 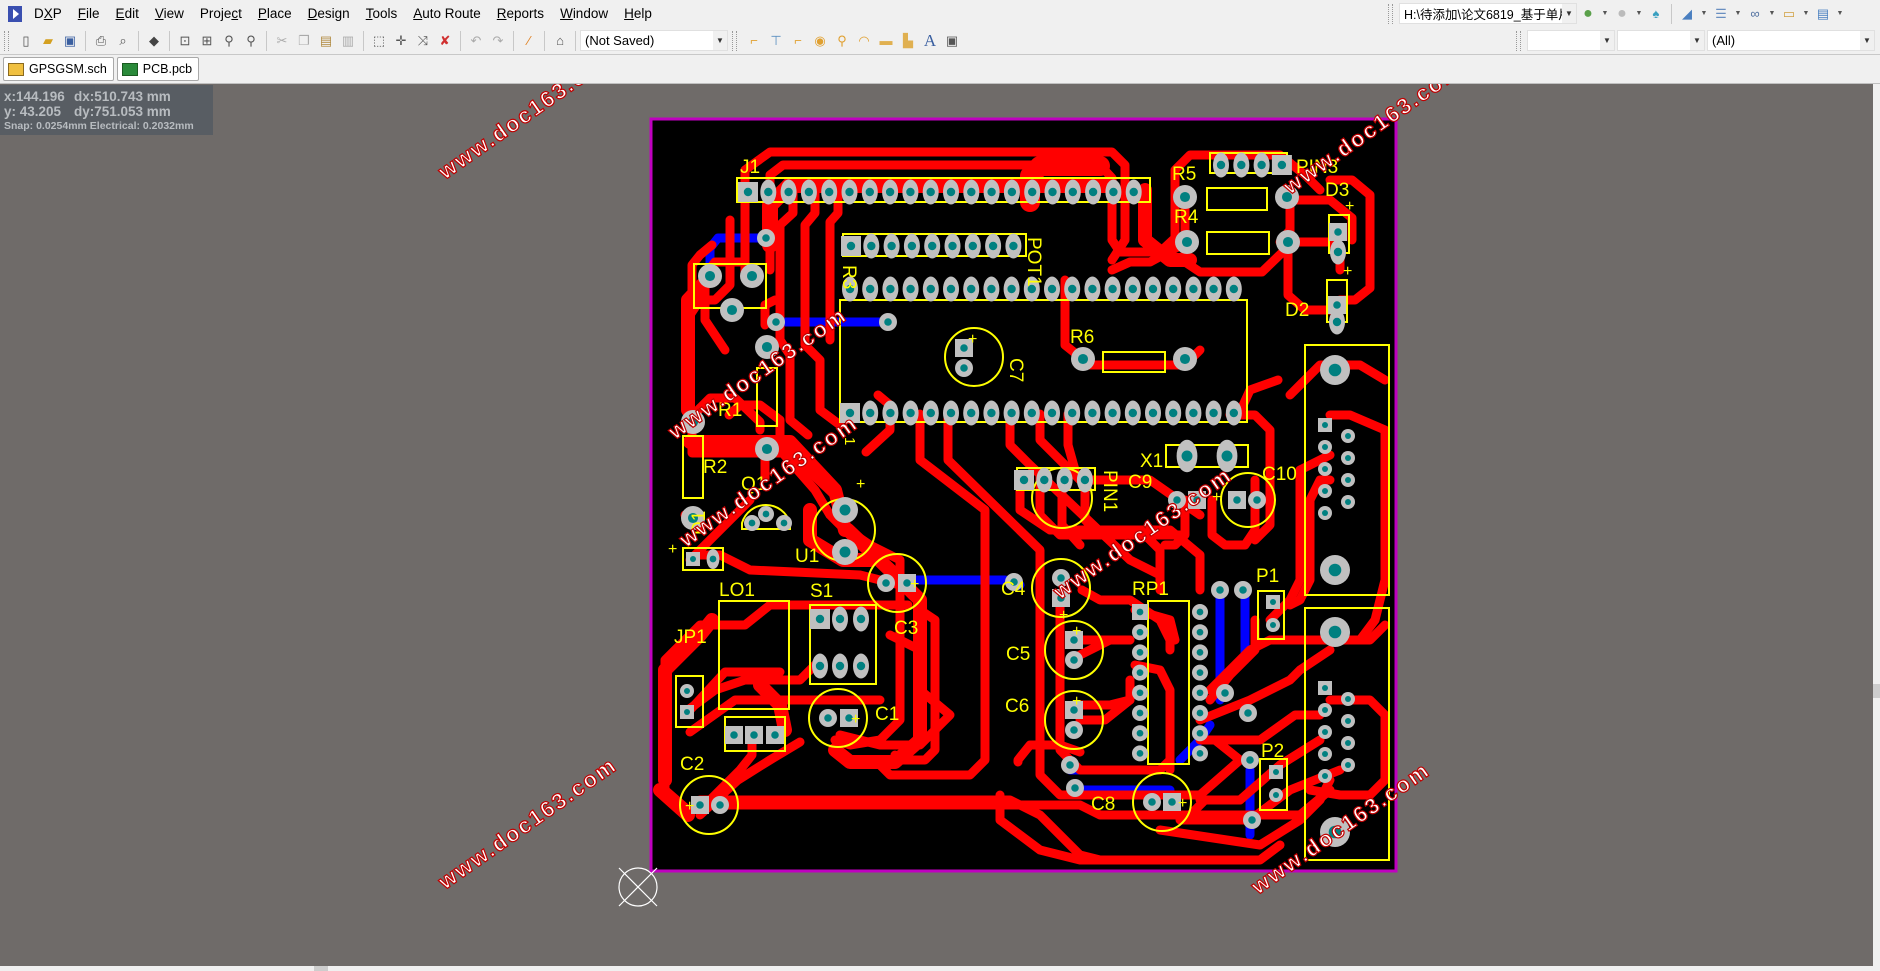 What do you see at coordinates (26, 41) in the screenshot?
I see `new-file-icon: ▯` at bounding box center [26, 41].